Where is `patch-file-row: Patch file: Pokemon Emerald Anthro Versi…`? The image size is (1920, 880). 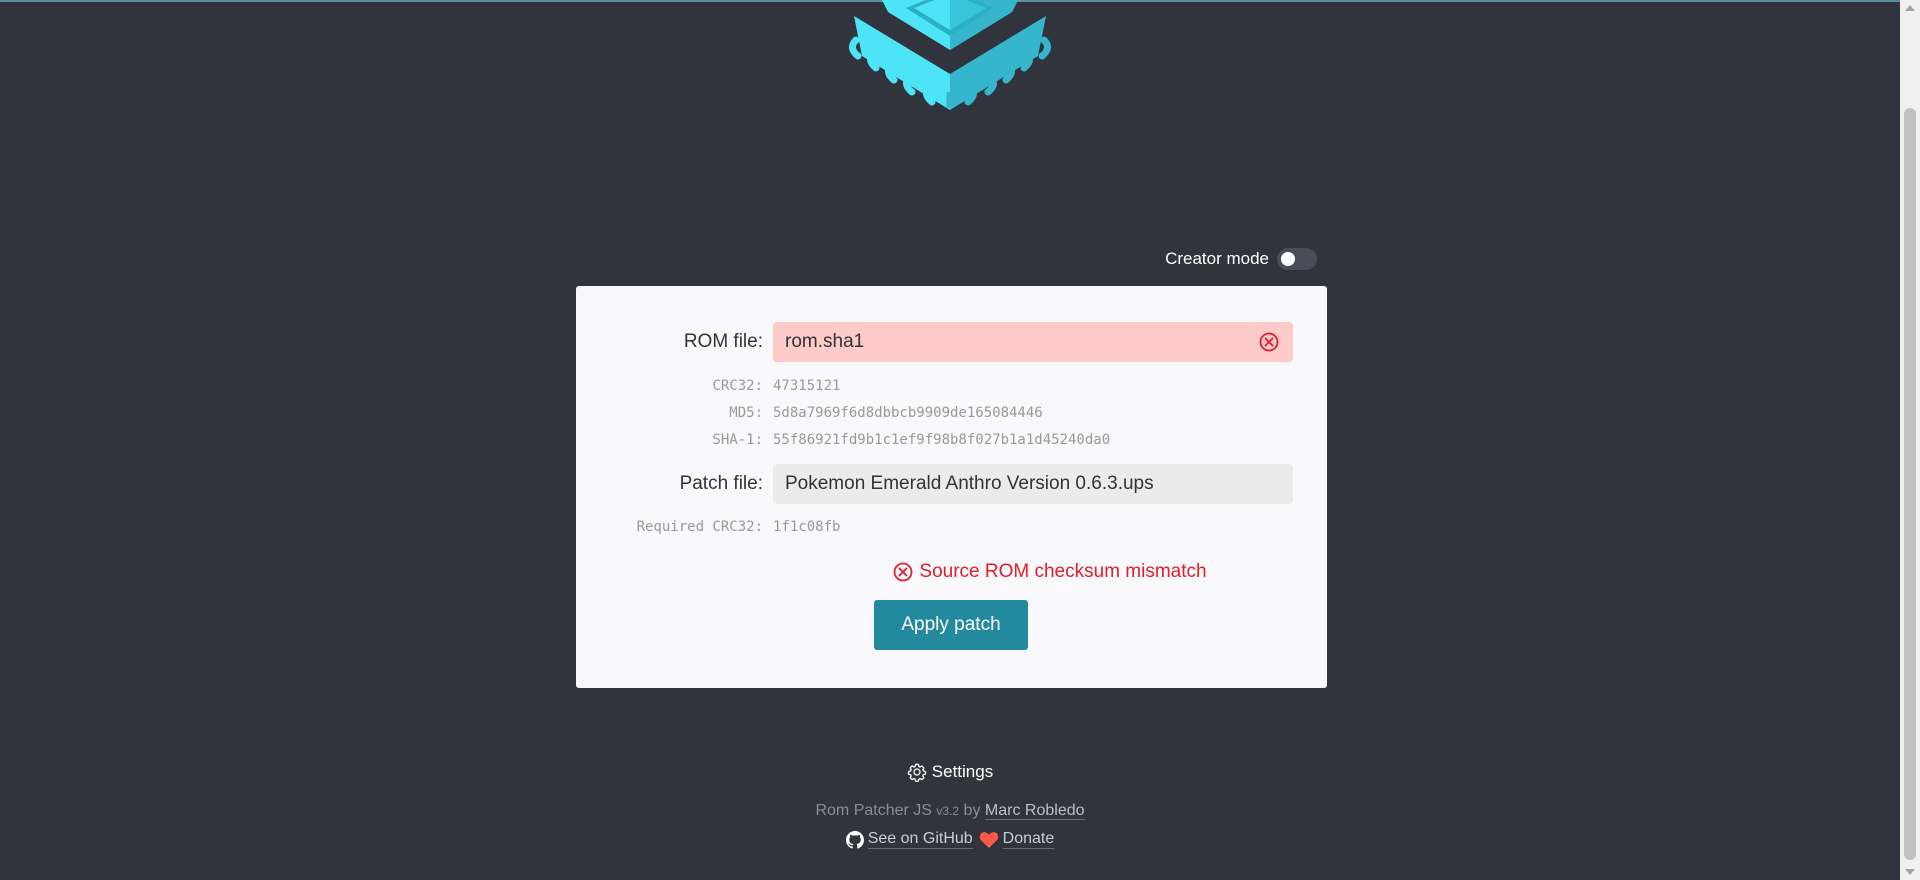 patch-file-row: Patch file: Pokemon Emerald Anthro Versi… is located at coordinates (951, 484).